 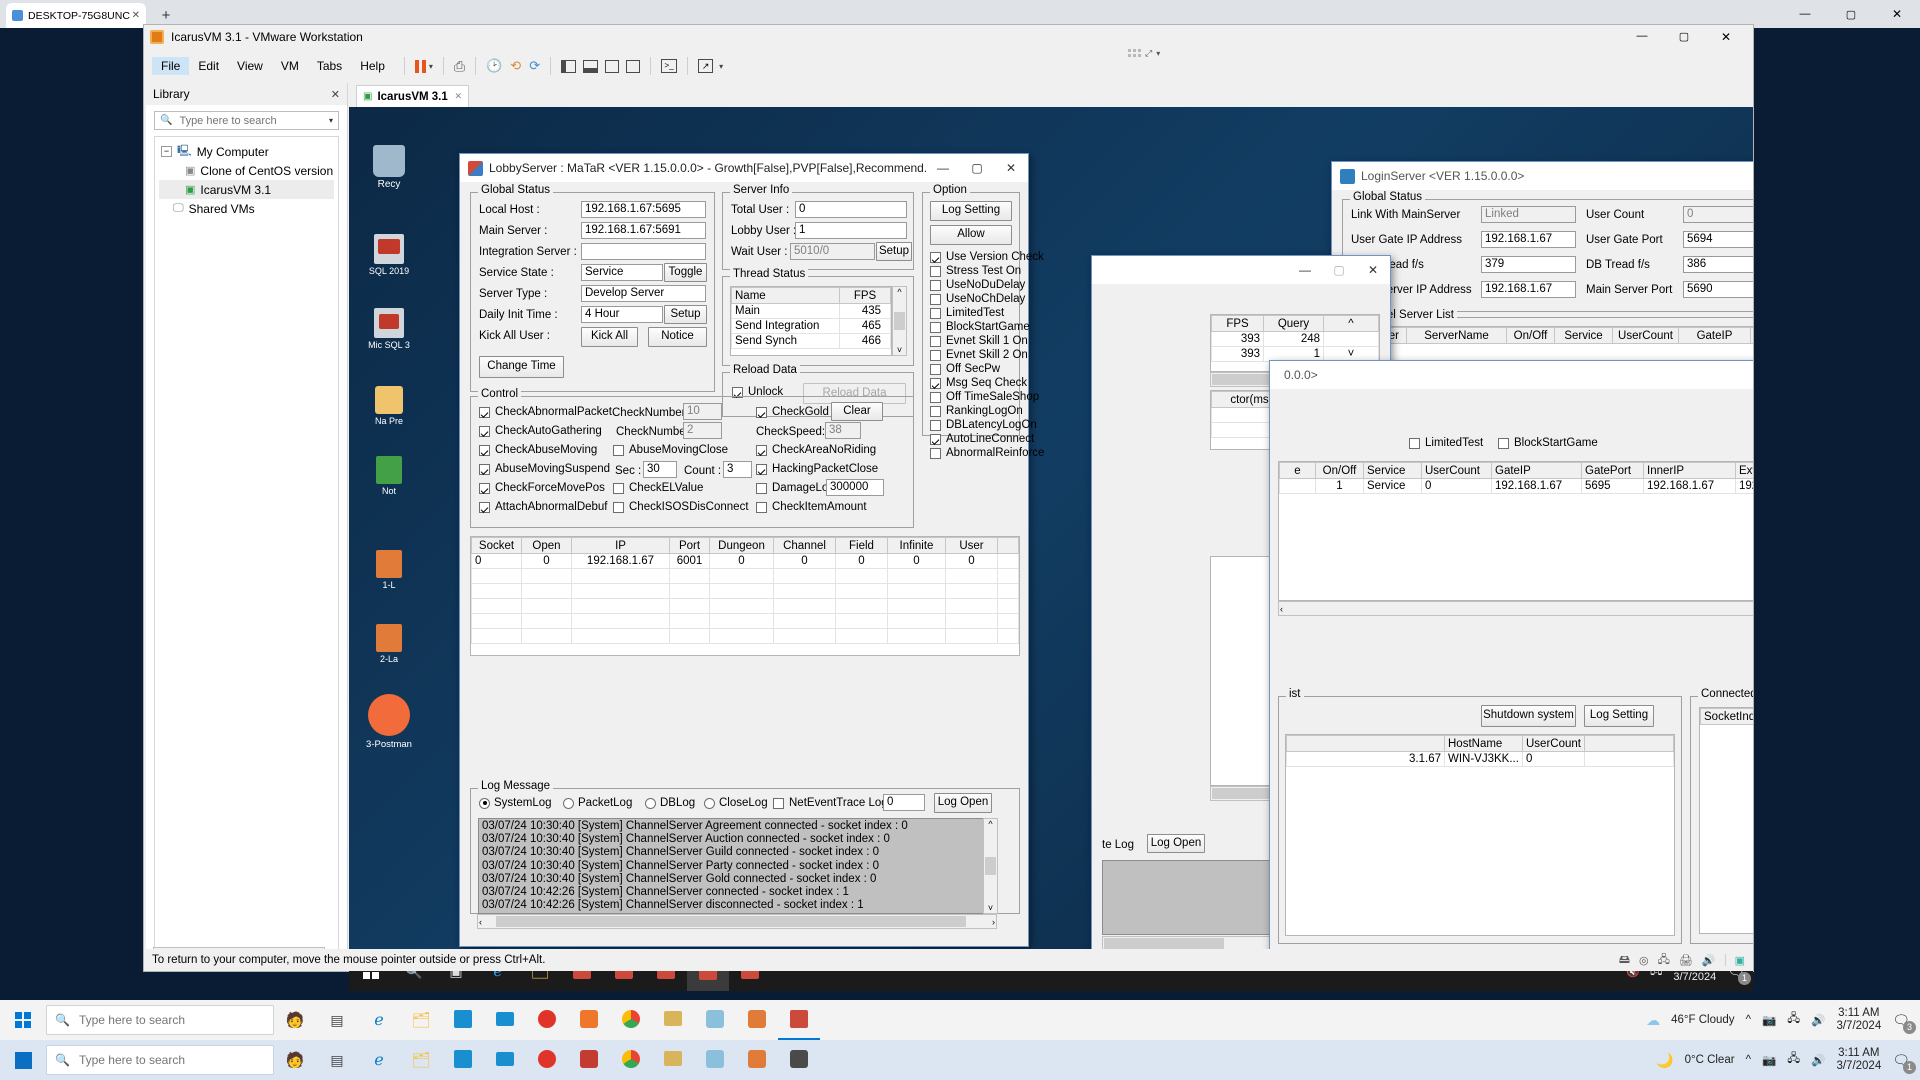 I want to click on option-block-start-game: BlockStartGame, so click(x=987, y=327).